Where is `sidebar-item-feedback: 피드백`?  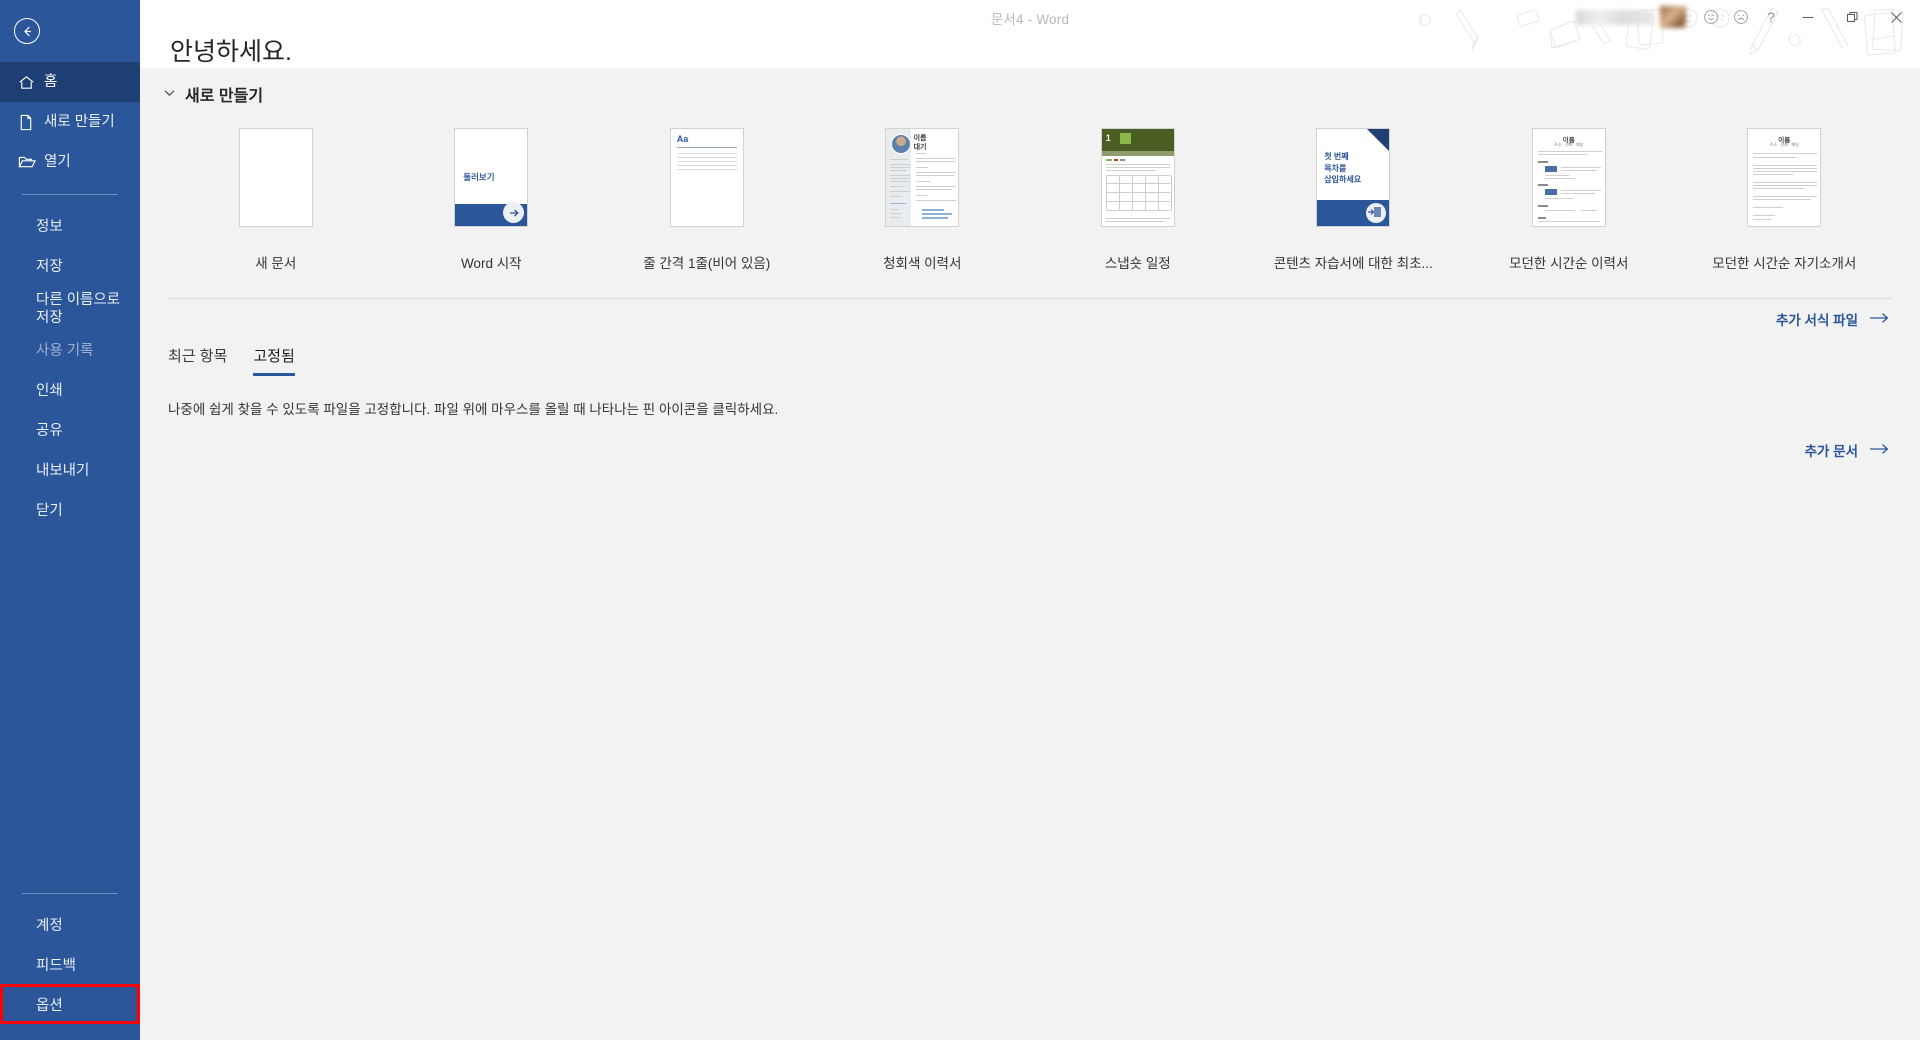
sidebar-item-feedback: 피드백 is located at coordinates (70, 966).